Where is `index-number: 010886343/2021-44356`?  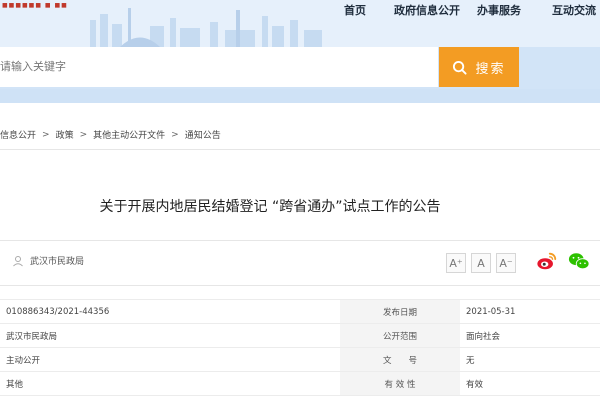
index-number: 010886343/2021-44356 is located at coordinates (170, 311).